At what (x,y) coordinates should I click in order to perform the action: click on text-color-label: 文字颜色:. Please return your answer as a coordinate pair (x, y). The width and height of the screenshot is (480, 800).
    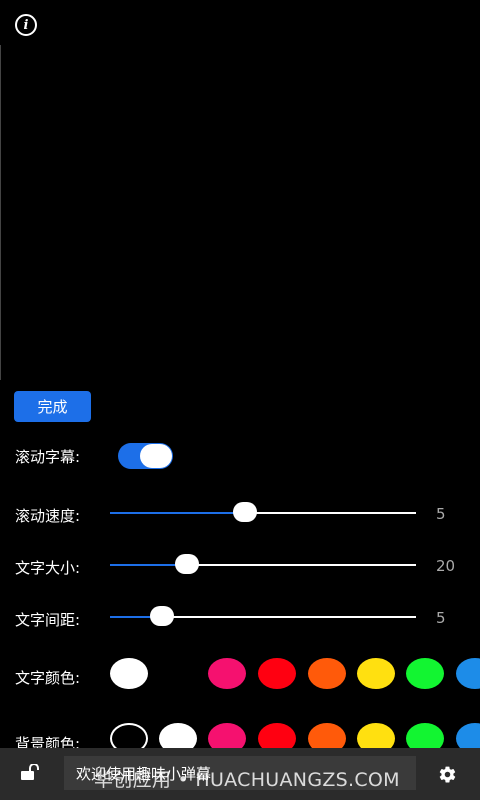
    Looking at the image, I should click on (48, 678).